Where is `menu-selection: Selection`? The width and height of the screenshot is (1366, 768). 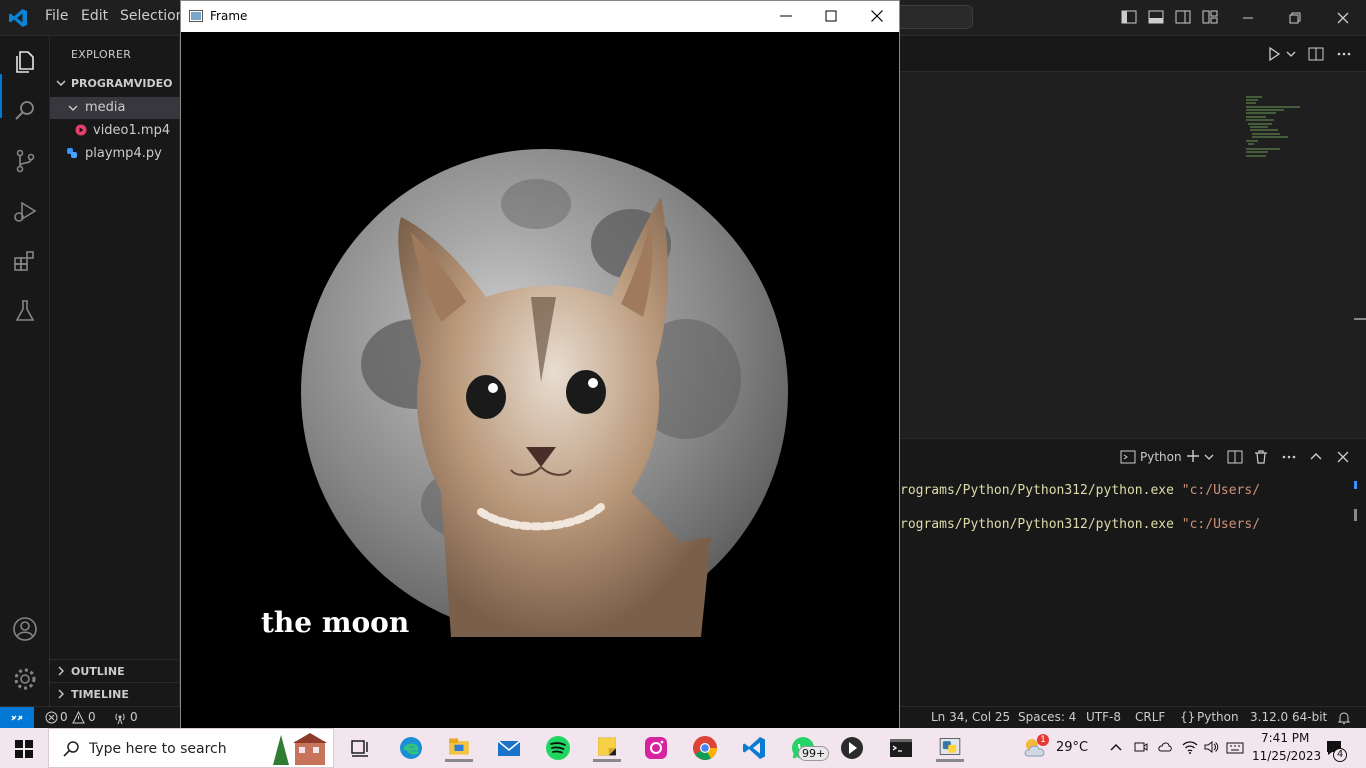
menu-selection: Selection is located at coordinates (152, 16).